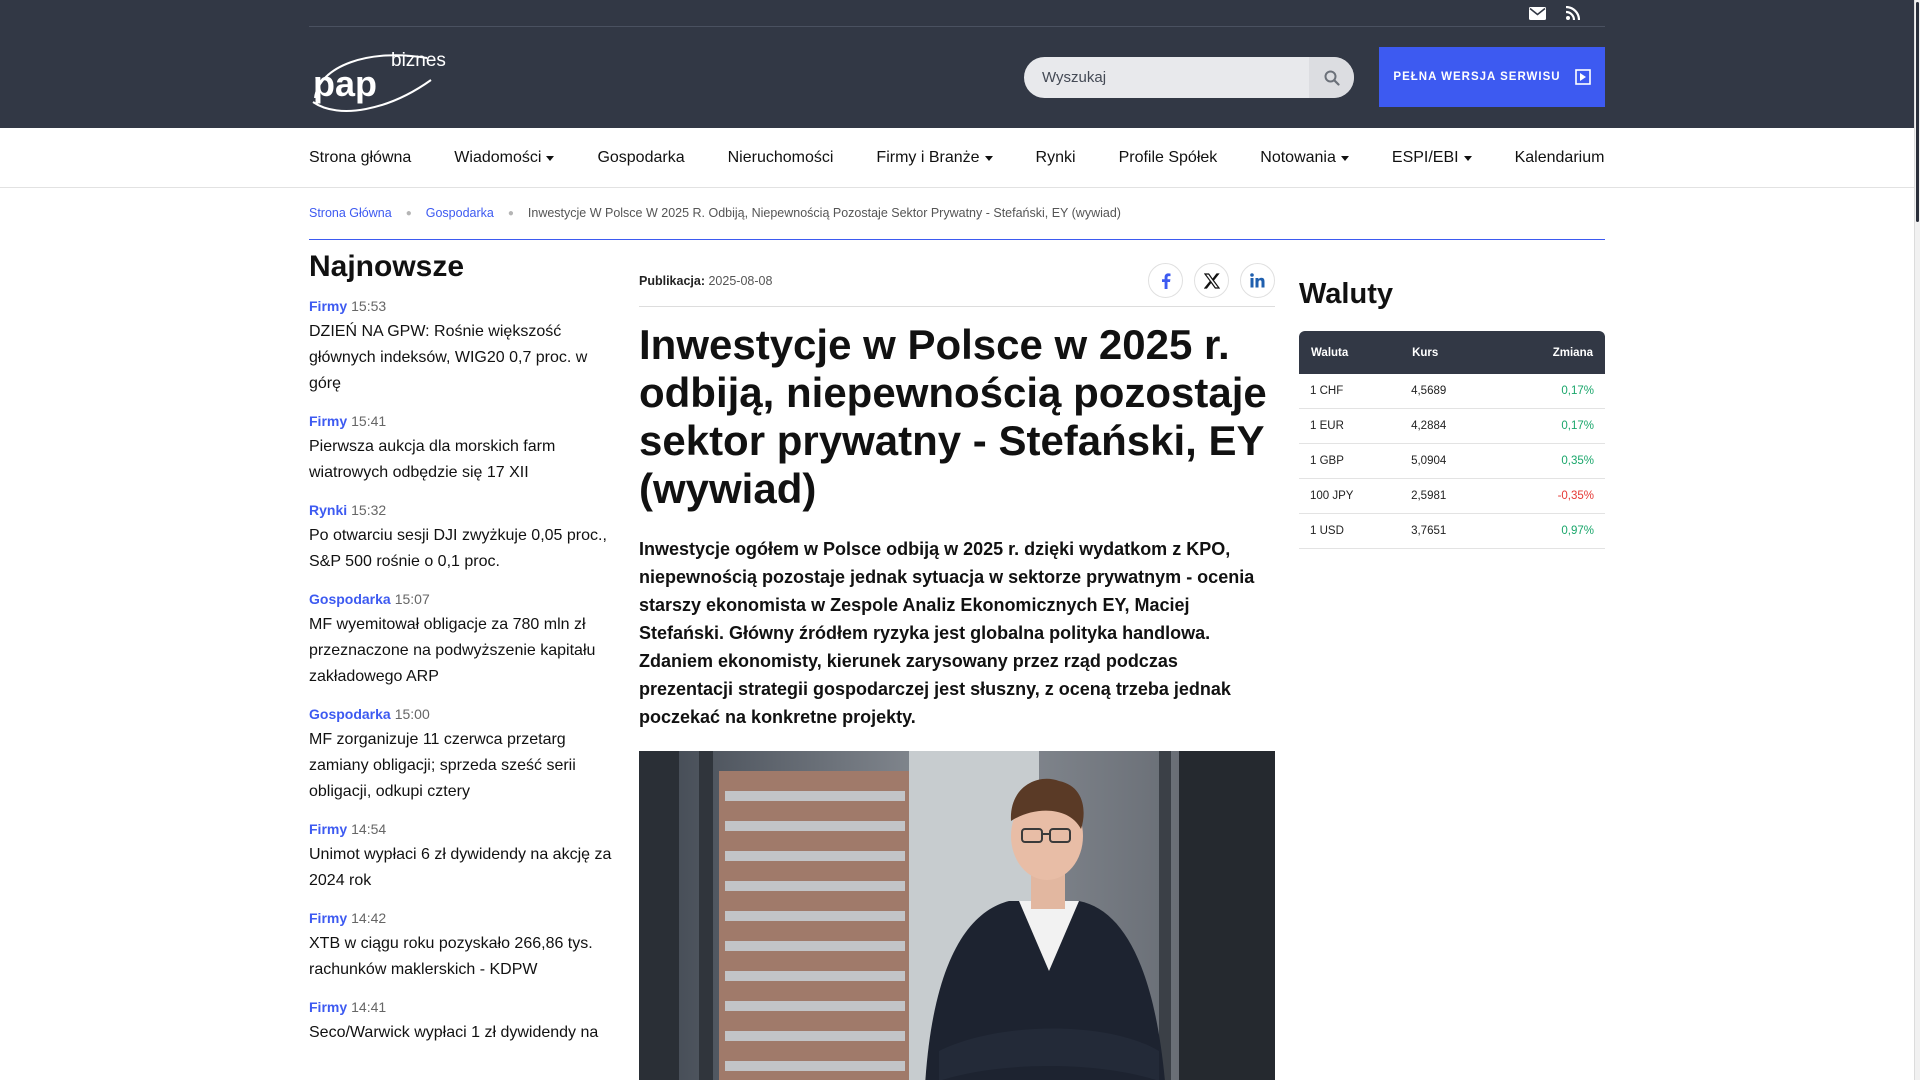 This screenshot has width=1920, height=1080. What do you see at coordinates (1452, 426) in the screenshot?
I see `currency-row: 1 EUR 4,2884 0,17%` at bounding box center [1452, 426].